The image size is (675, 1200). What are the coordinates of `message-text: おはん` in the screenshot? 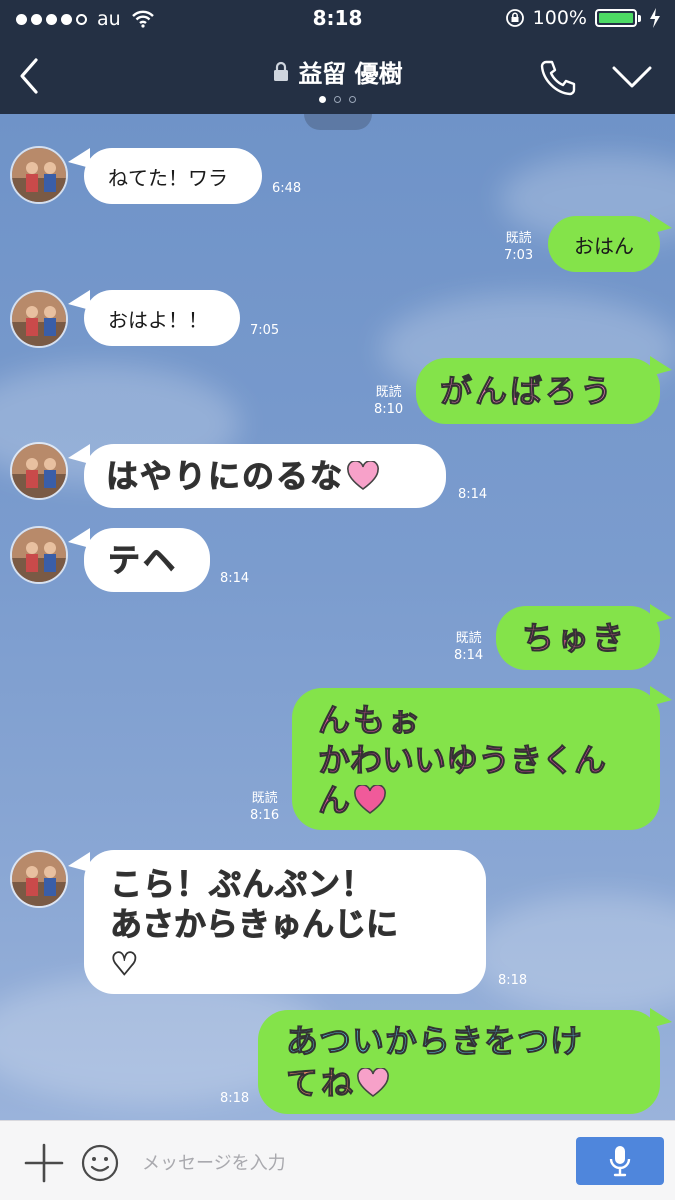 It's located at (604, 245).